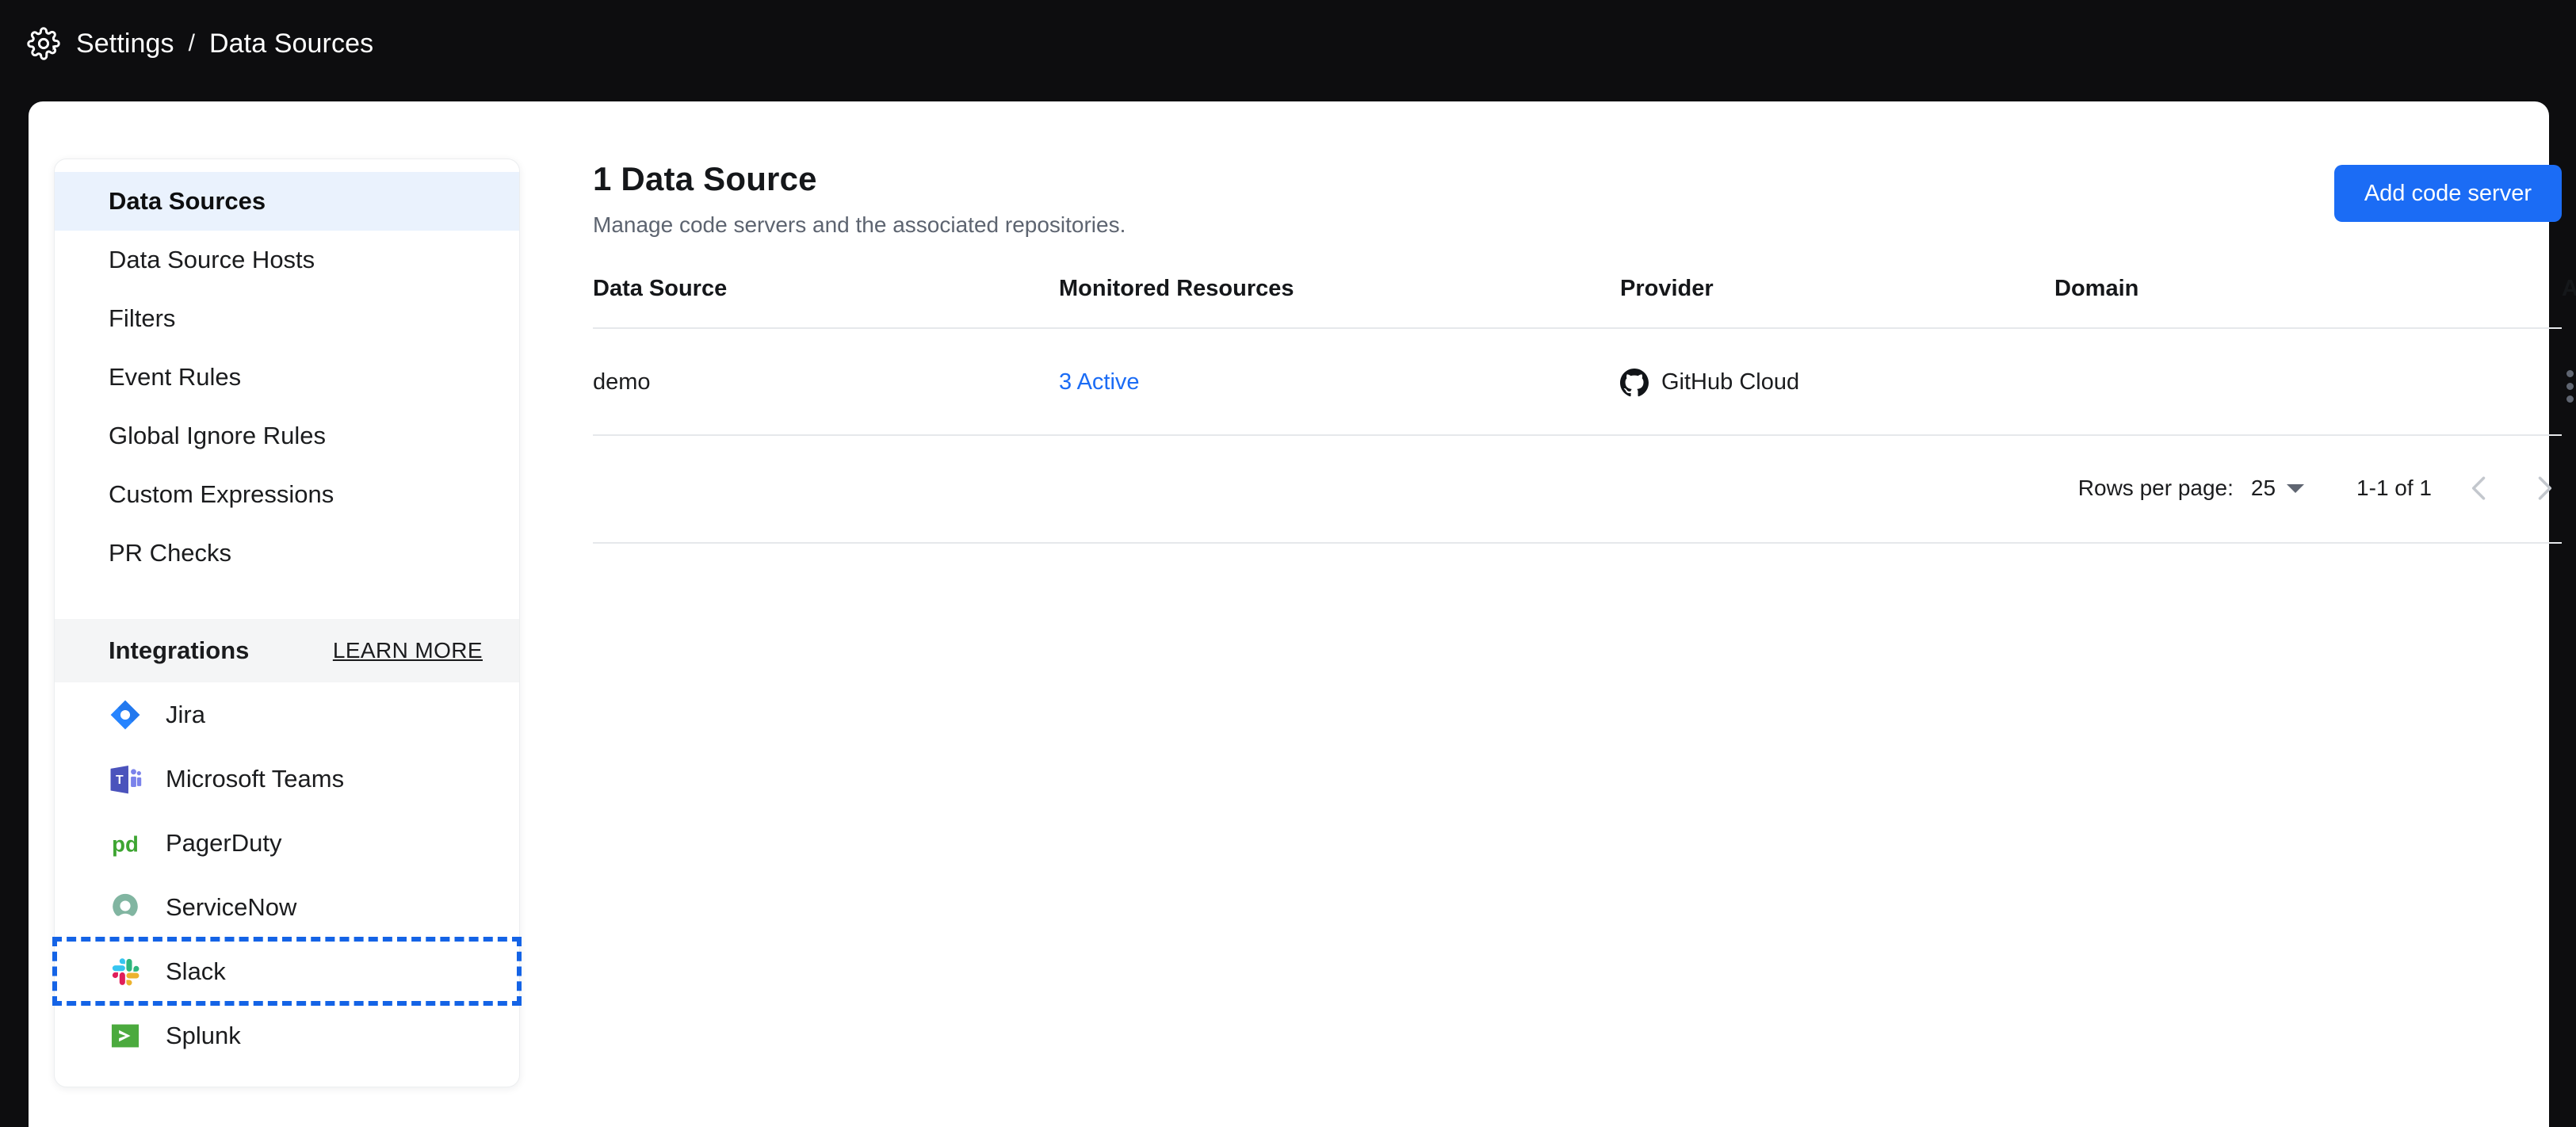  I want to click on cell-domain, so click(2308, 382).